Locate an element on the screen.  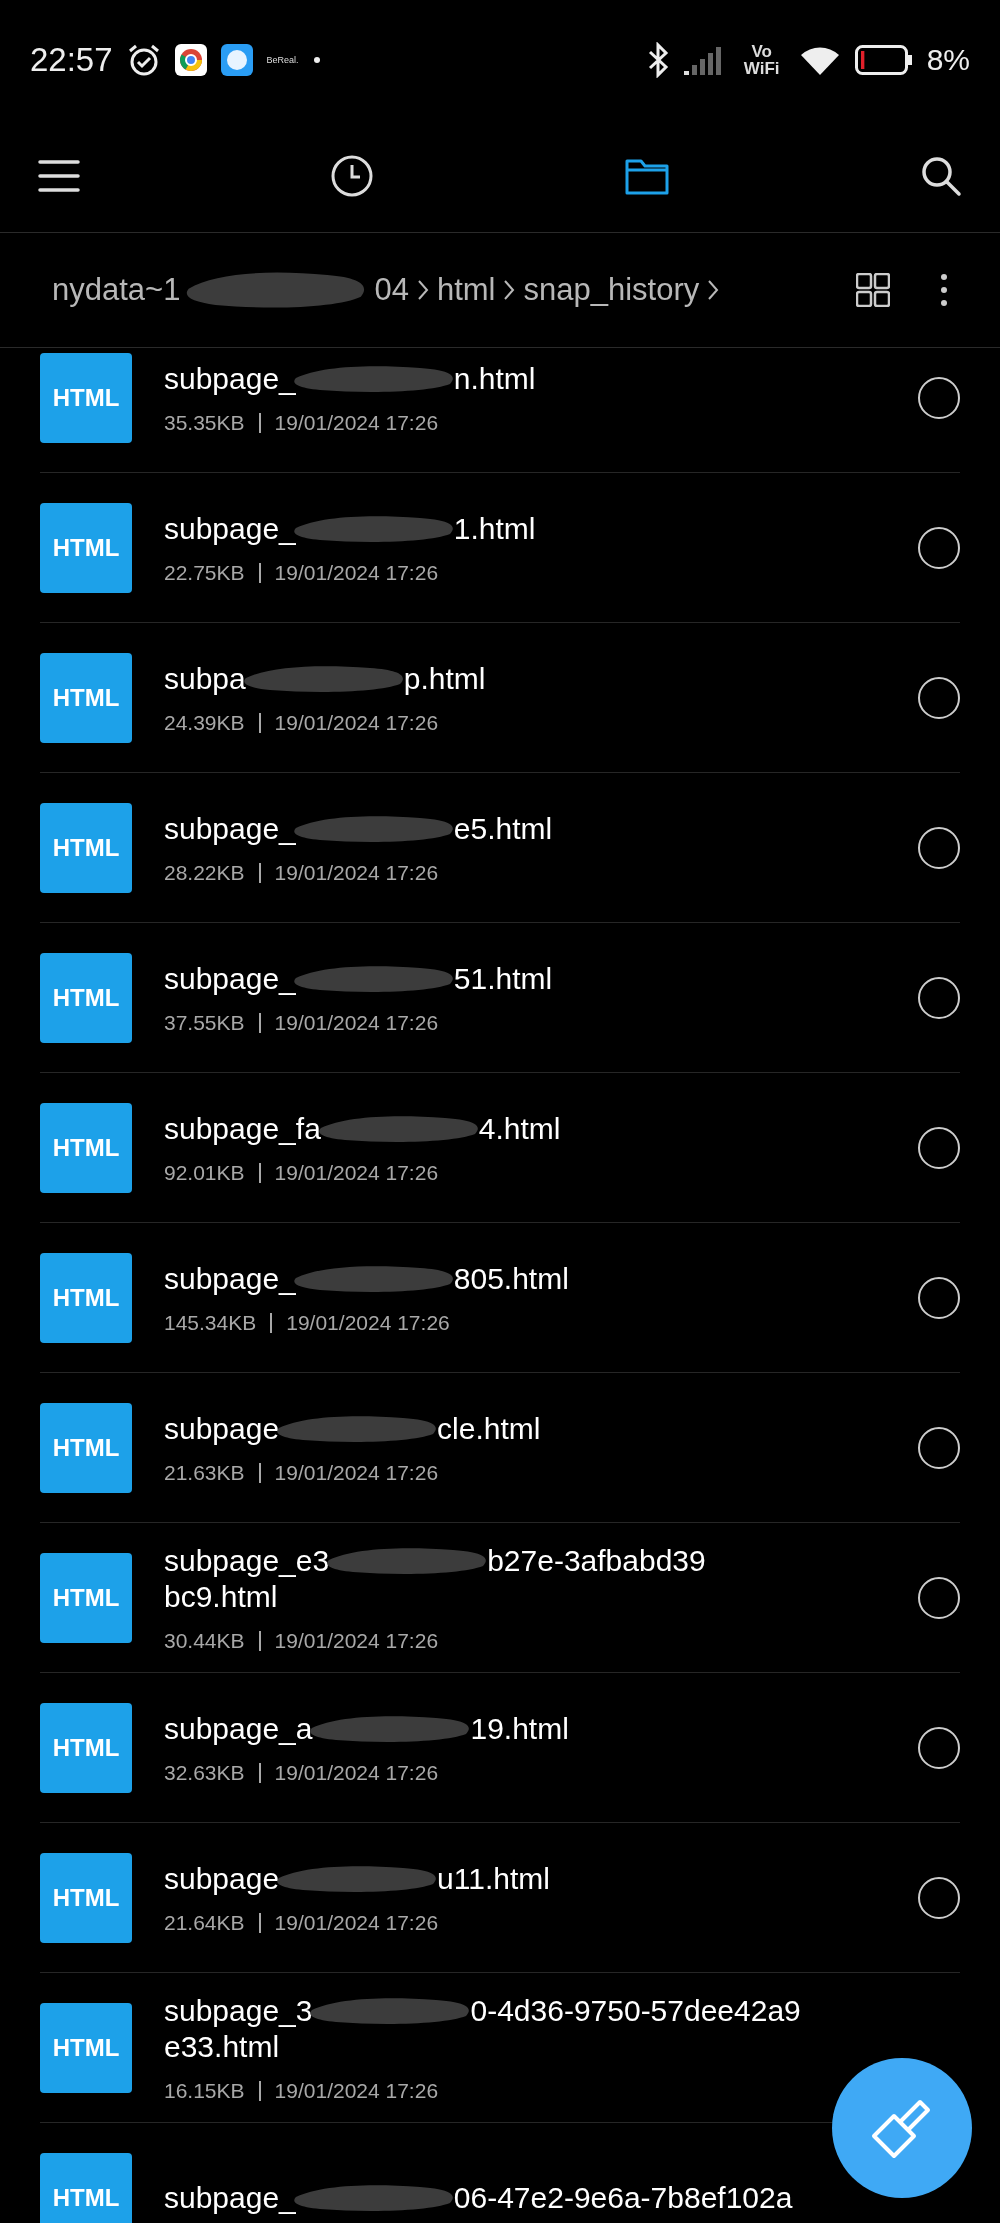
file-name-end: p.html is located at coordinates (444, 678).